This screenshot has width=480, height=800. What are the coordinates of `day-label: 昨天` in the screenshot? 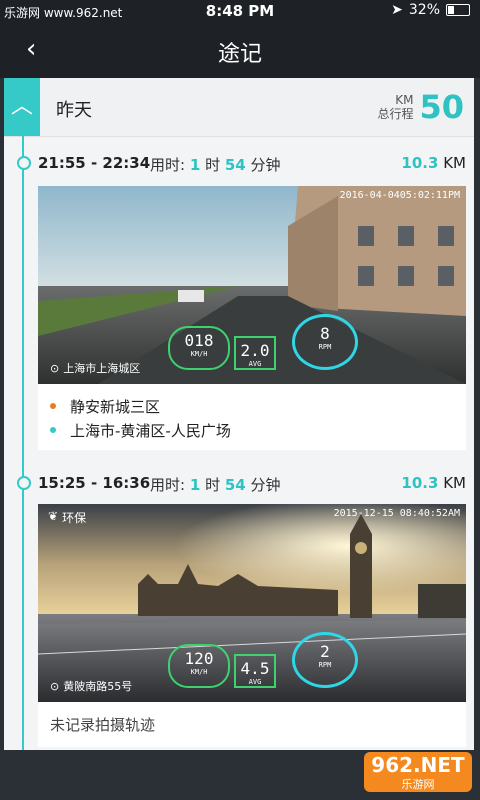 It's located at (74, 110).